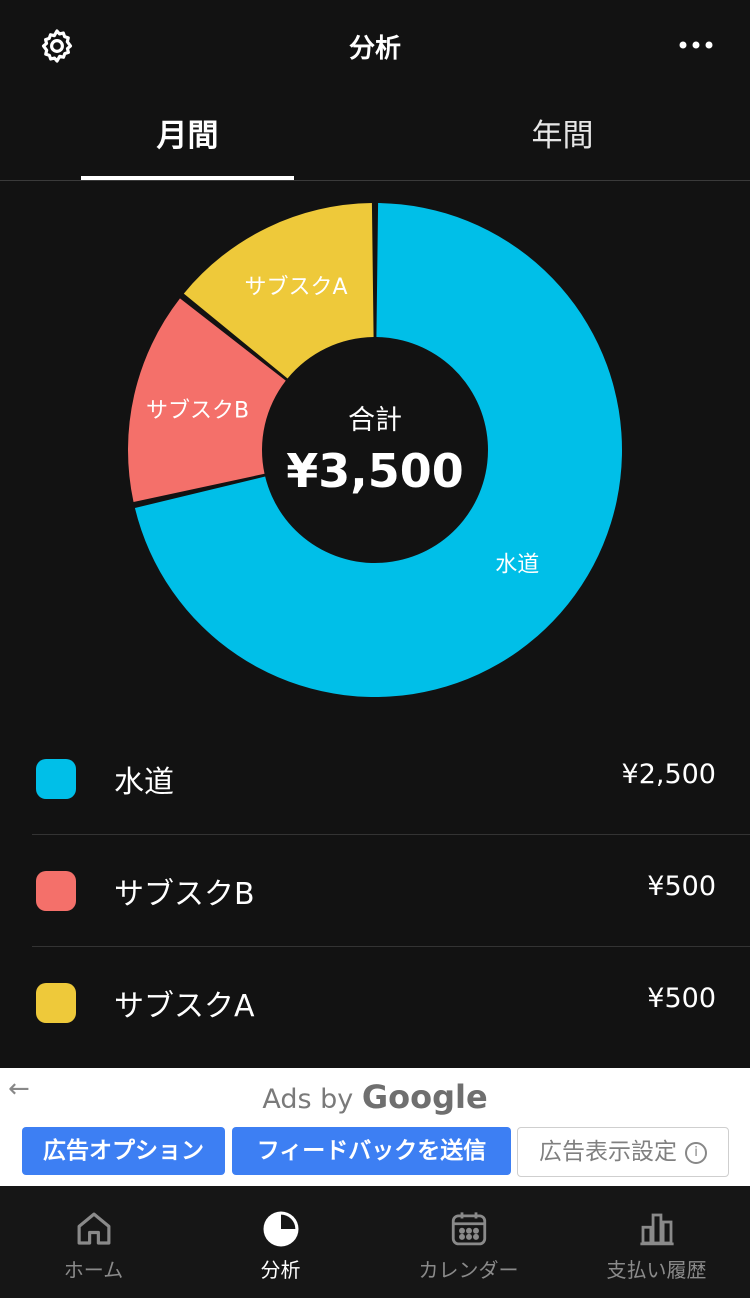 This screenshot has width=750, height=1298. I want to click on tab-active-indicator, so click(187, 178).